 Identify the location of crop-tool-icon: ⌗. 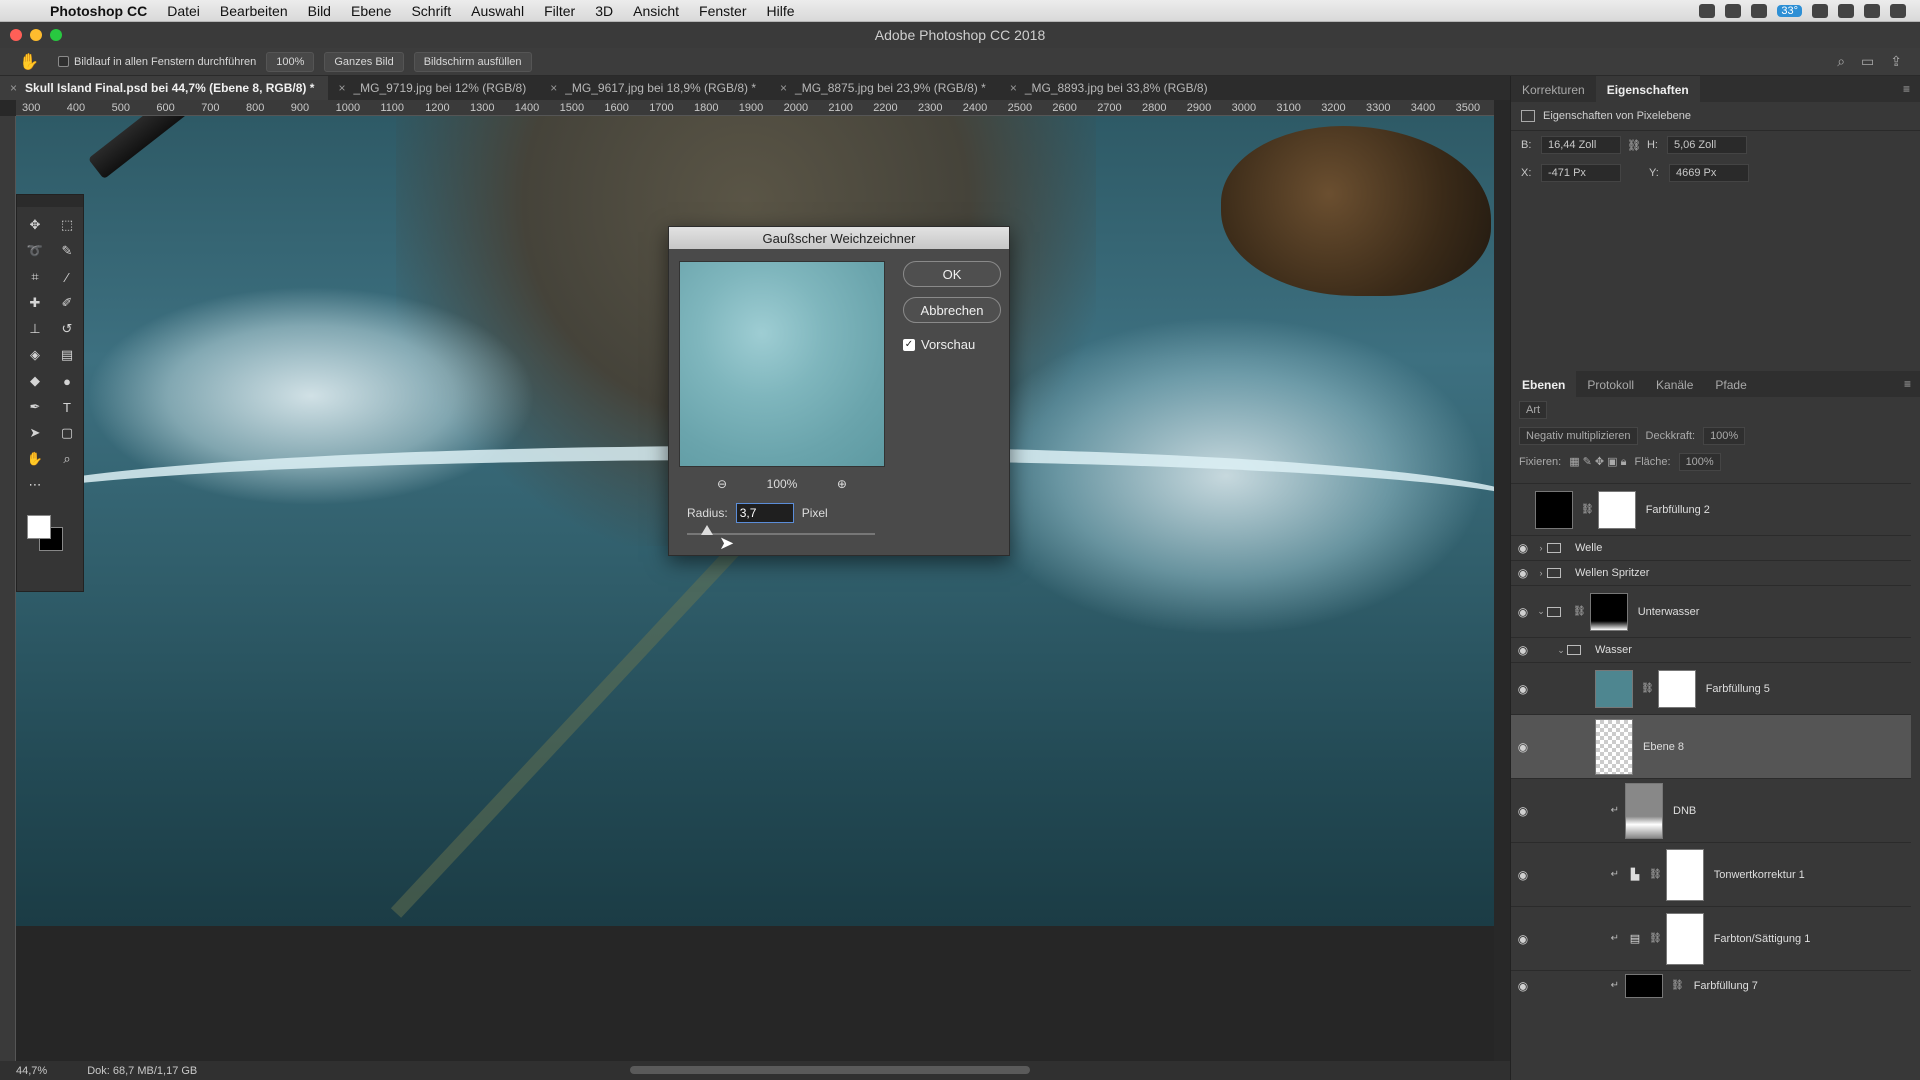
(35, 277).